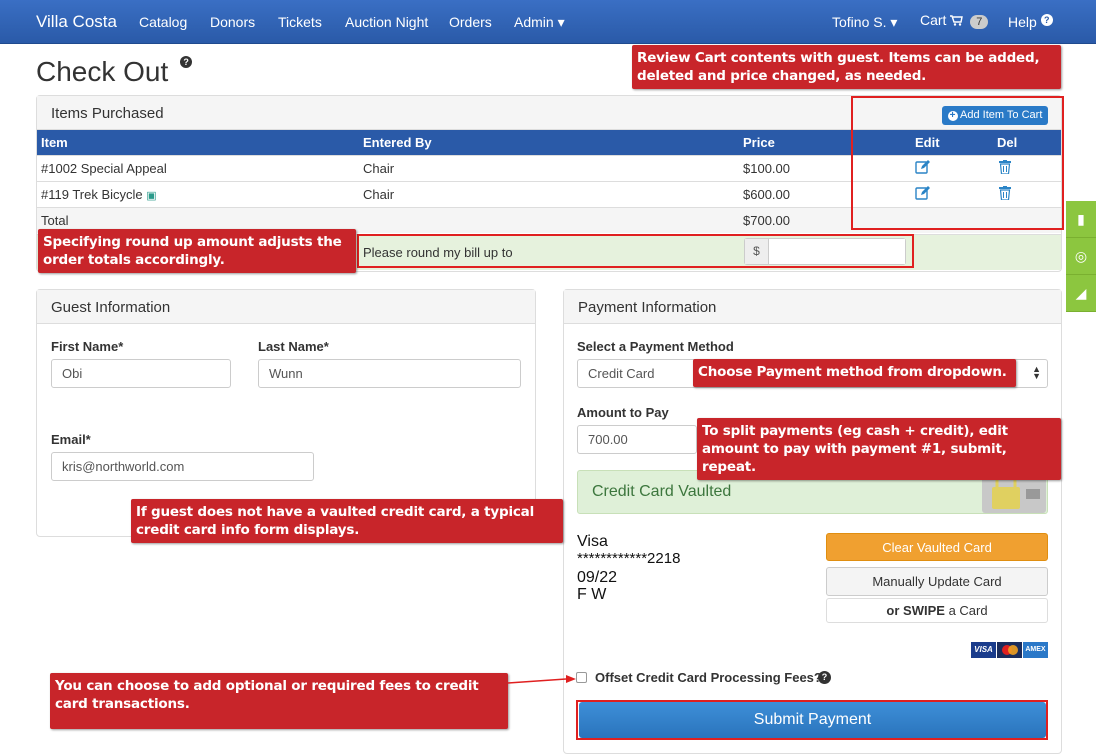  What do you see at coordinates (635, 251) in the screenshot?
I see `round-up-highlight` at bounding box center [635, 251].